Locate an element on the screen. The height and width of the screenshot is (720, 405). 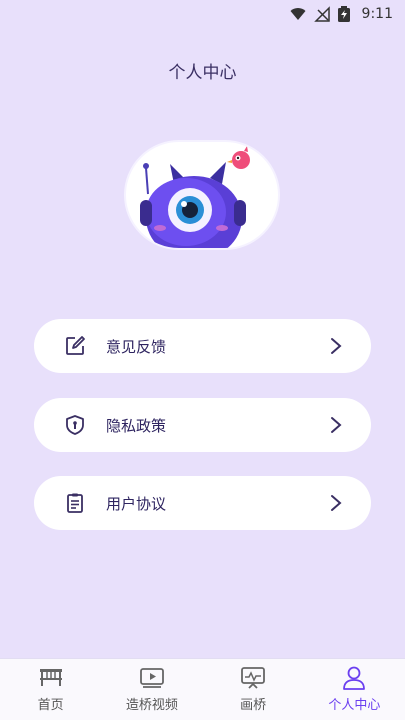
battery-icon is located at coordinates (345, 14).